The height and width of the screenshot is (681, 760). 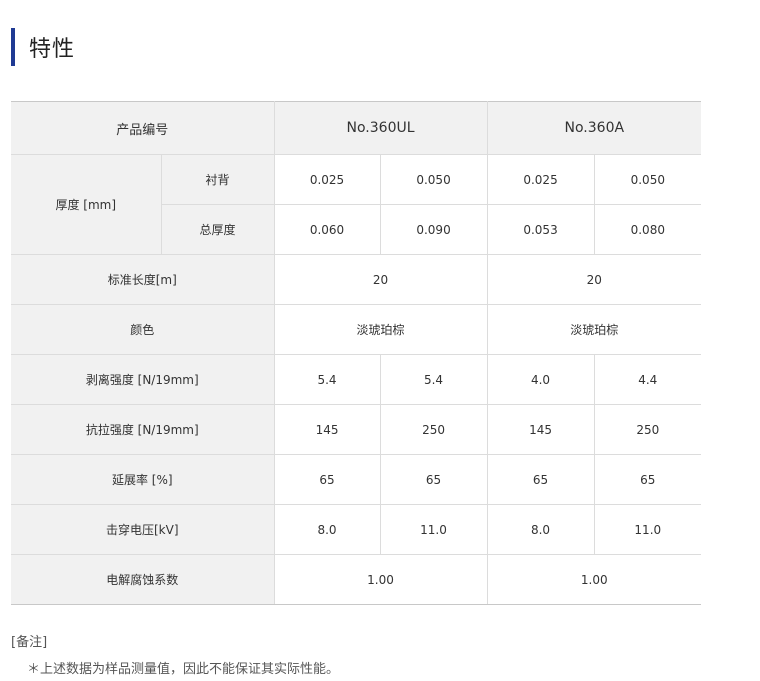 What do you see at coordinates (647, 229) in the screenshot?
I see `table-cell: 0.080` at bounding box center [647, 229].